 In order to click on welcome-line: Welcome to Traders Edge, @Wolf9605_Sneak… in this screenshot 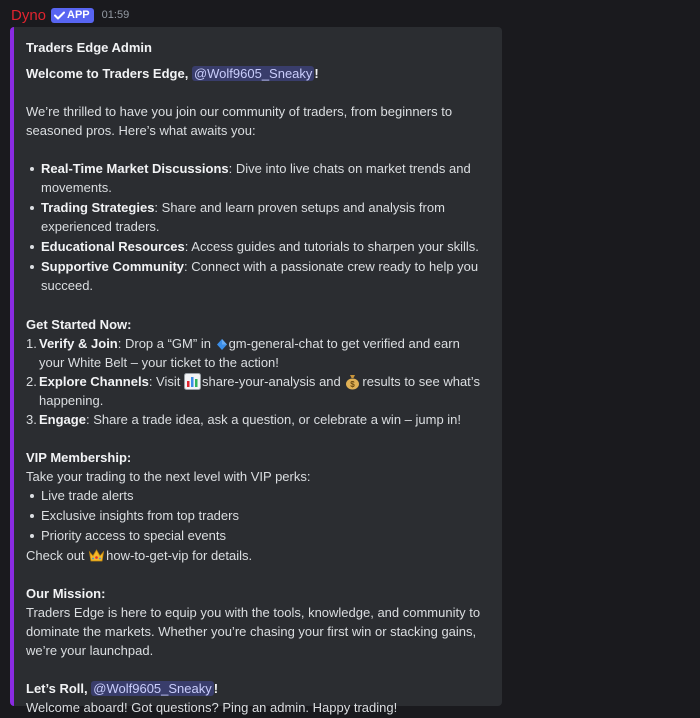, I will do `click(257, 73)`.